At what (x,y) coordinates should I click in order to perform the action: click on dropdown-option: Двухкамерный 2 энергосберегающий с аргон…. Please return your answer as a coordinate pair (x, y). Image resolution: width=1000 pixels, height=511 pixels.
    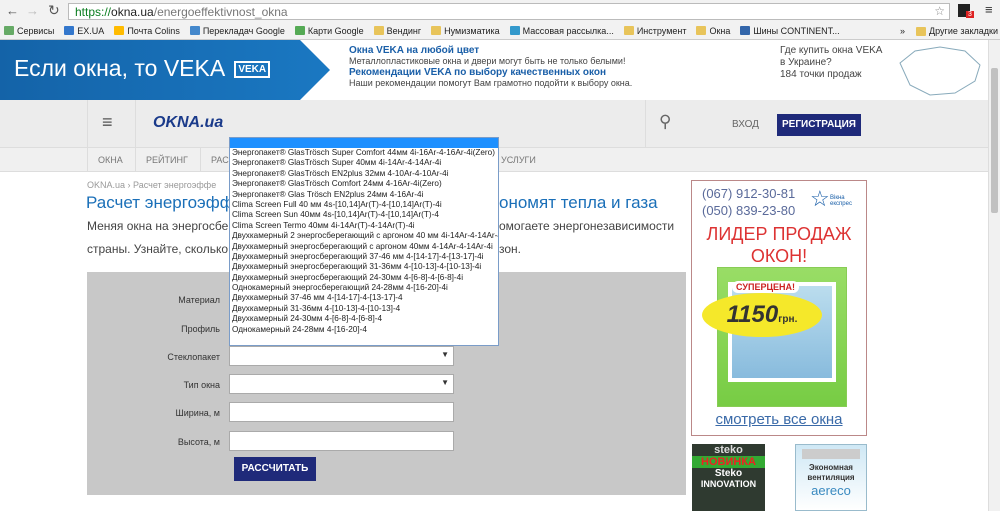
    Looking at the image, I should click on (364, 236).